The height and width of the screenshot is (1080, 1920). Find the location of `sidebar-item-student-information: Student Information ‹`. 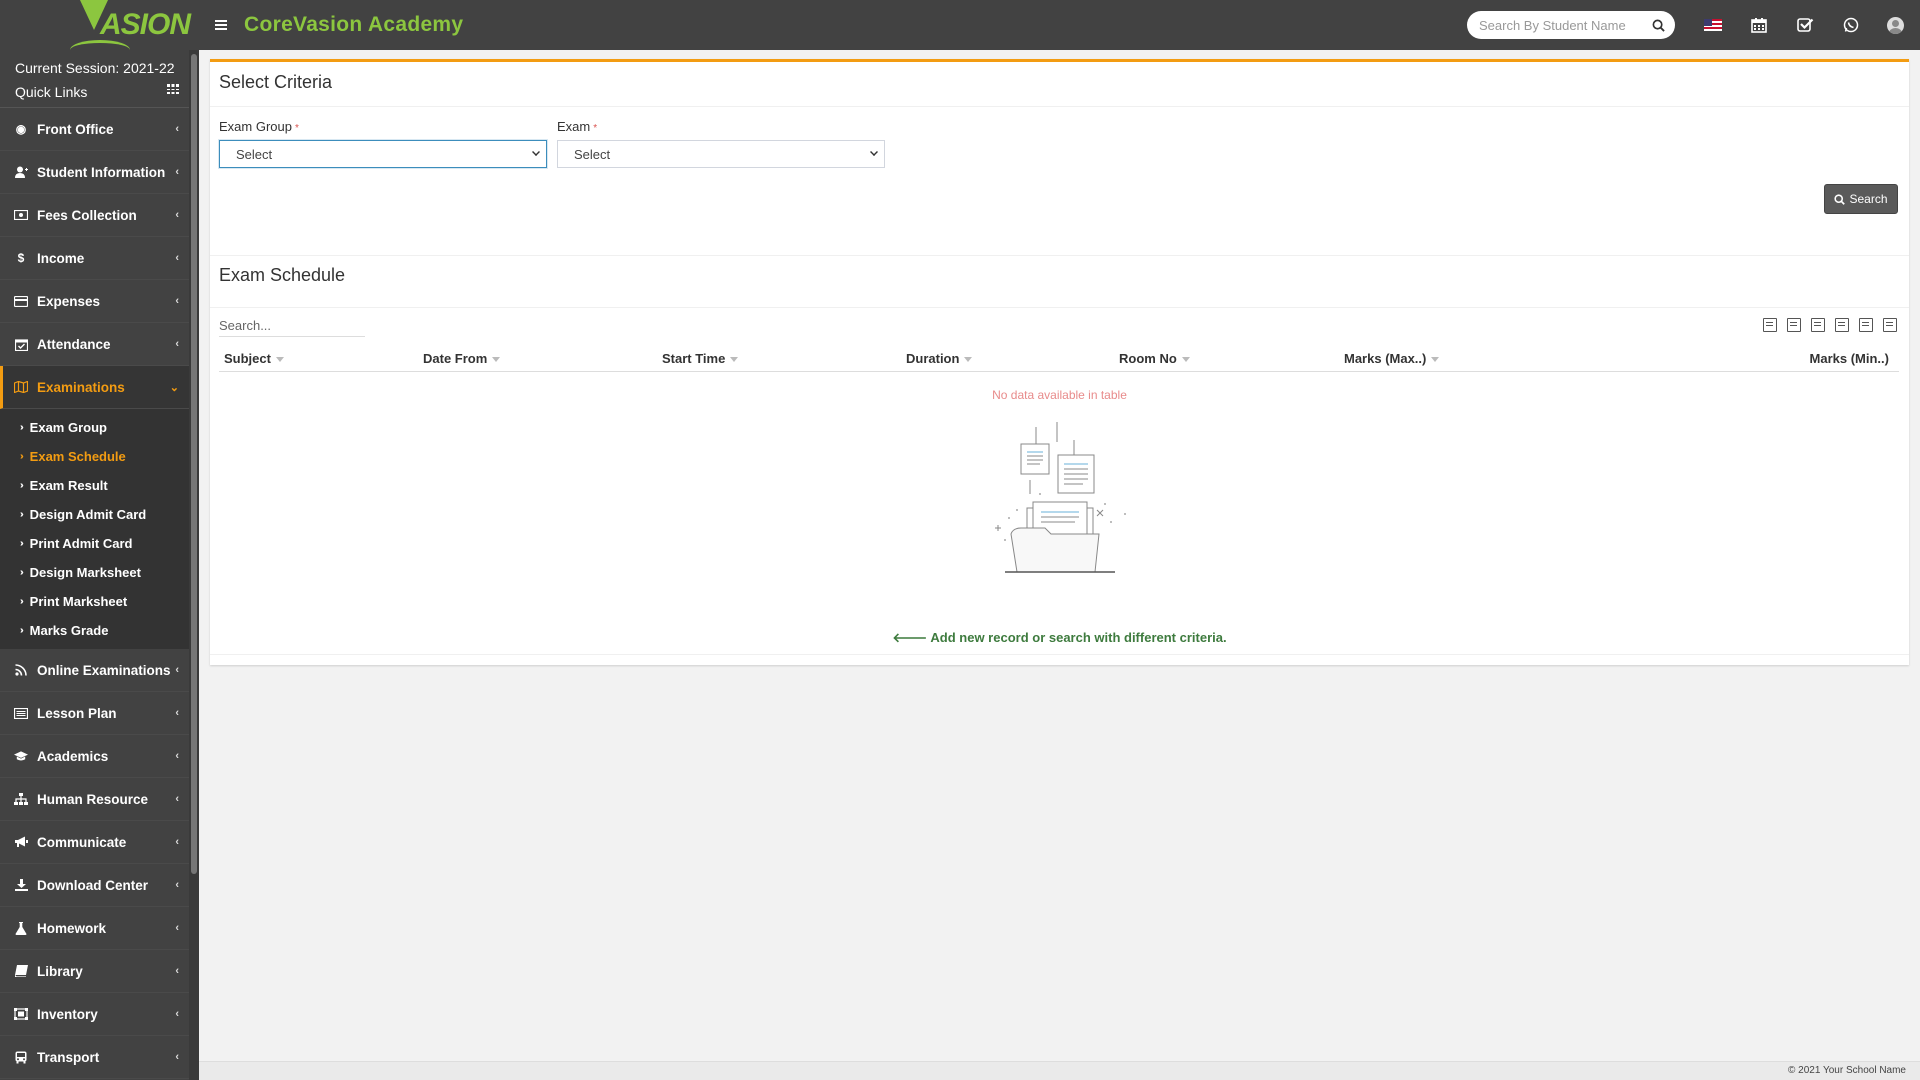

sidebar-item-student-information: Student Information ‹ is located at coordinates (94, 172).